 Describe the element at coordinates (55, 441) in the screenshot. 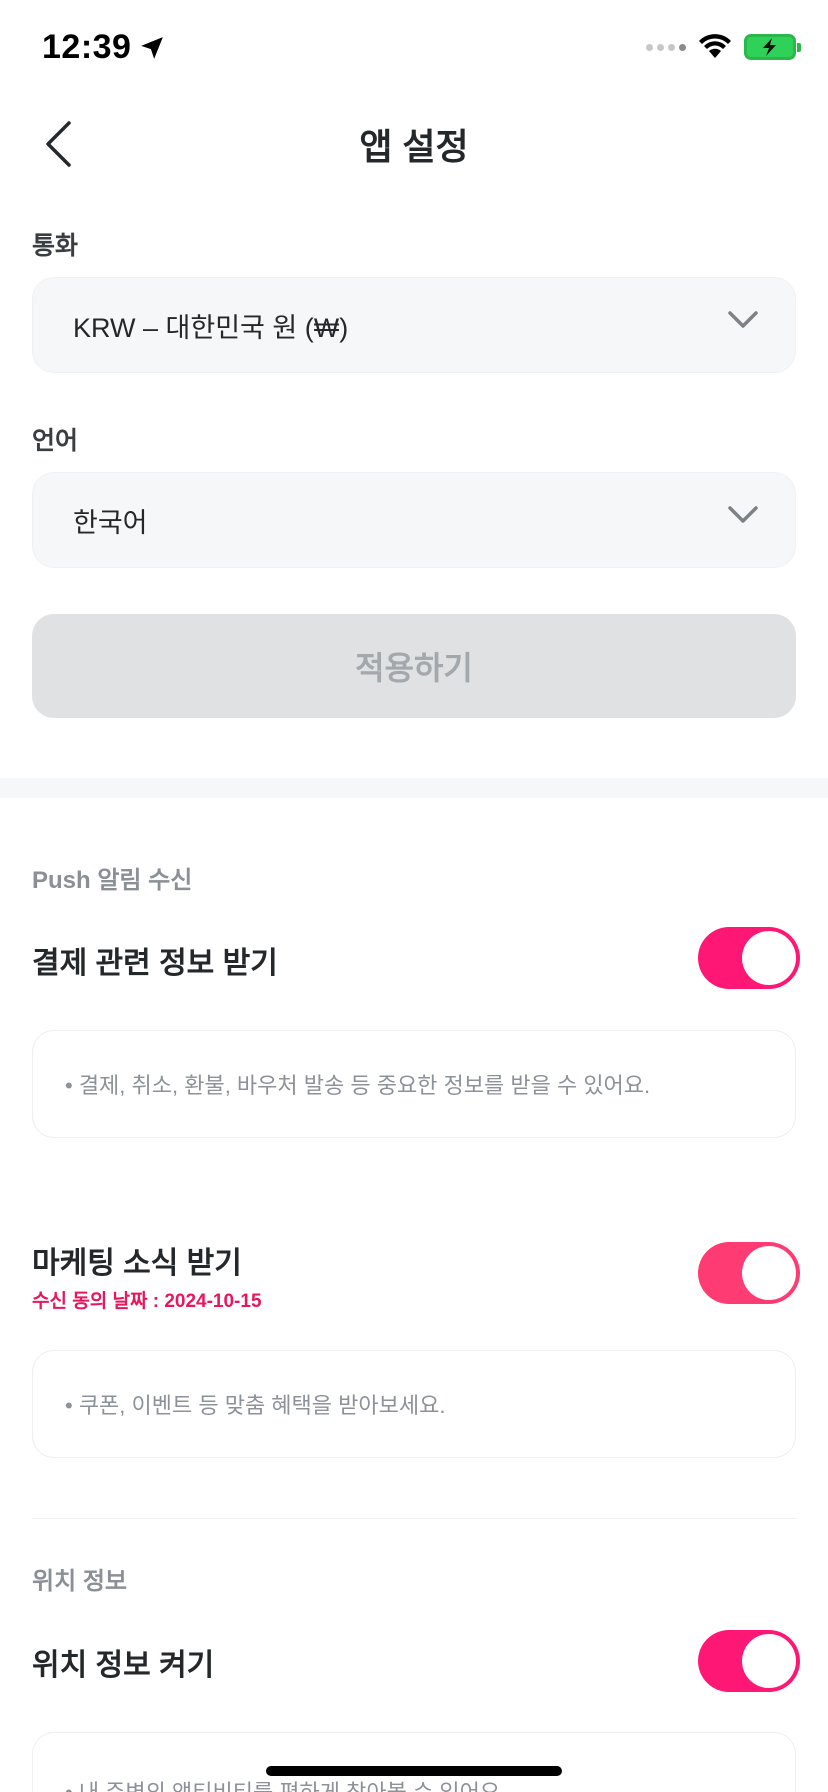

I see `language-label: 언어` at that location.